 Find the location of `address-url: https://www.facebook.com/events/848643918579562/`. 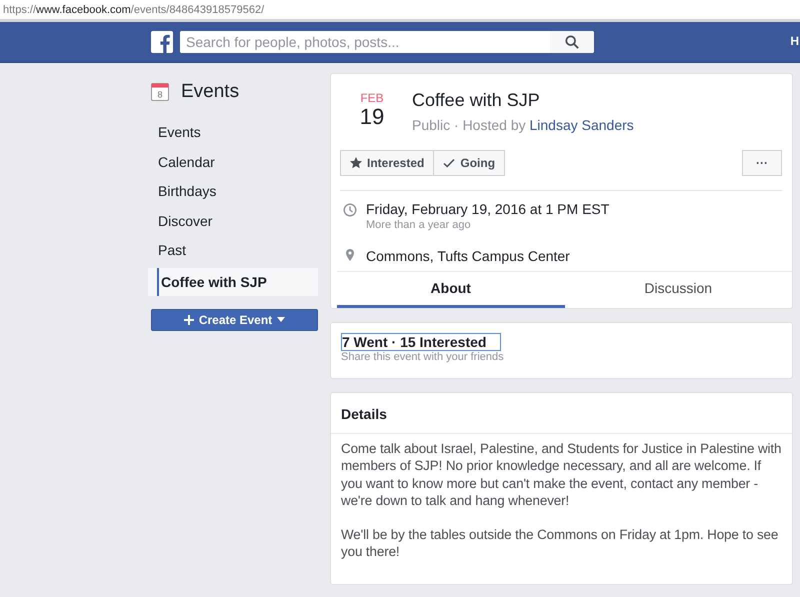

address-url: https://www.facebook.com/events/848643918579562/ is located at coordinates (133, 10).